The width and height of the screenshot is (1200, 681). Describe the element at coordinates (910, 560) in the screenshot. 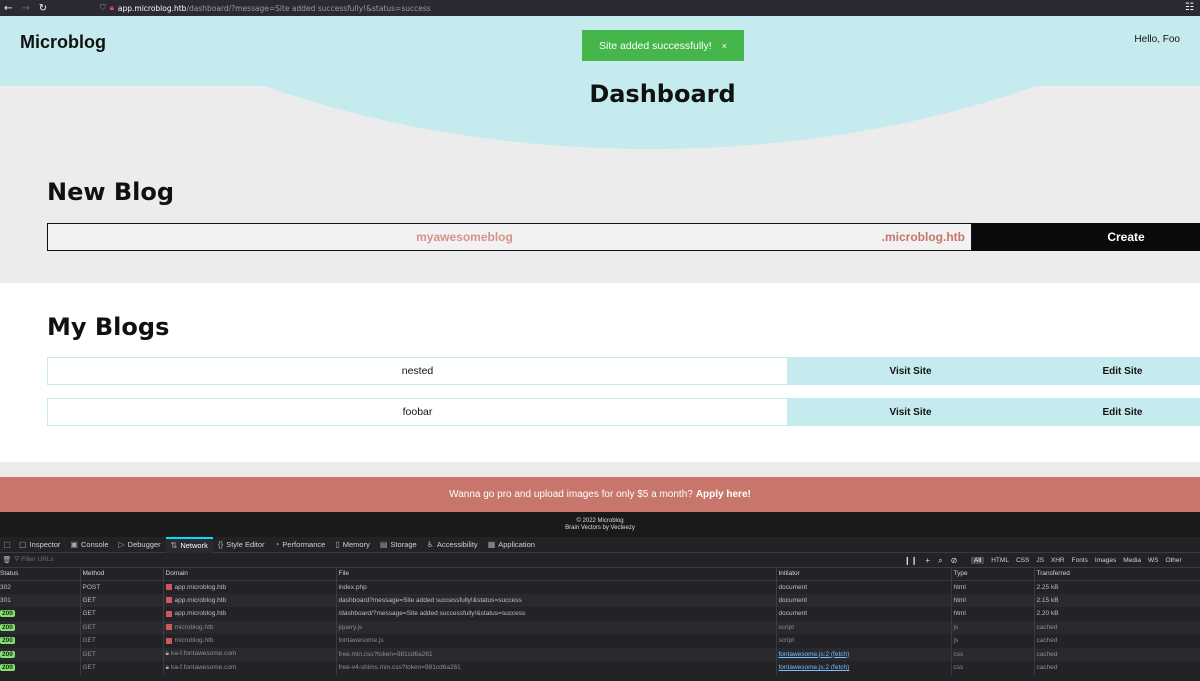

I see `pause-icon: ❙❙` at that location.